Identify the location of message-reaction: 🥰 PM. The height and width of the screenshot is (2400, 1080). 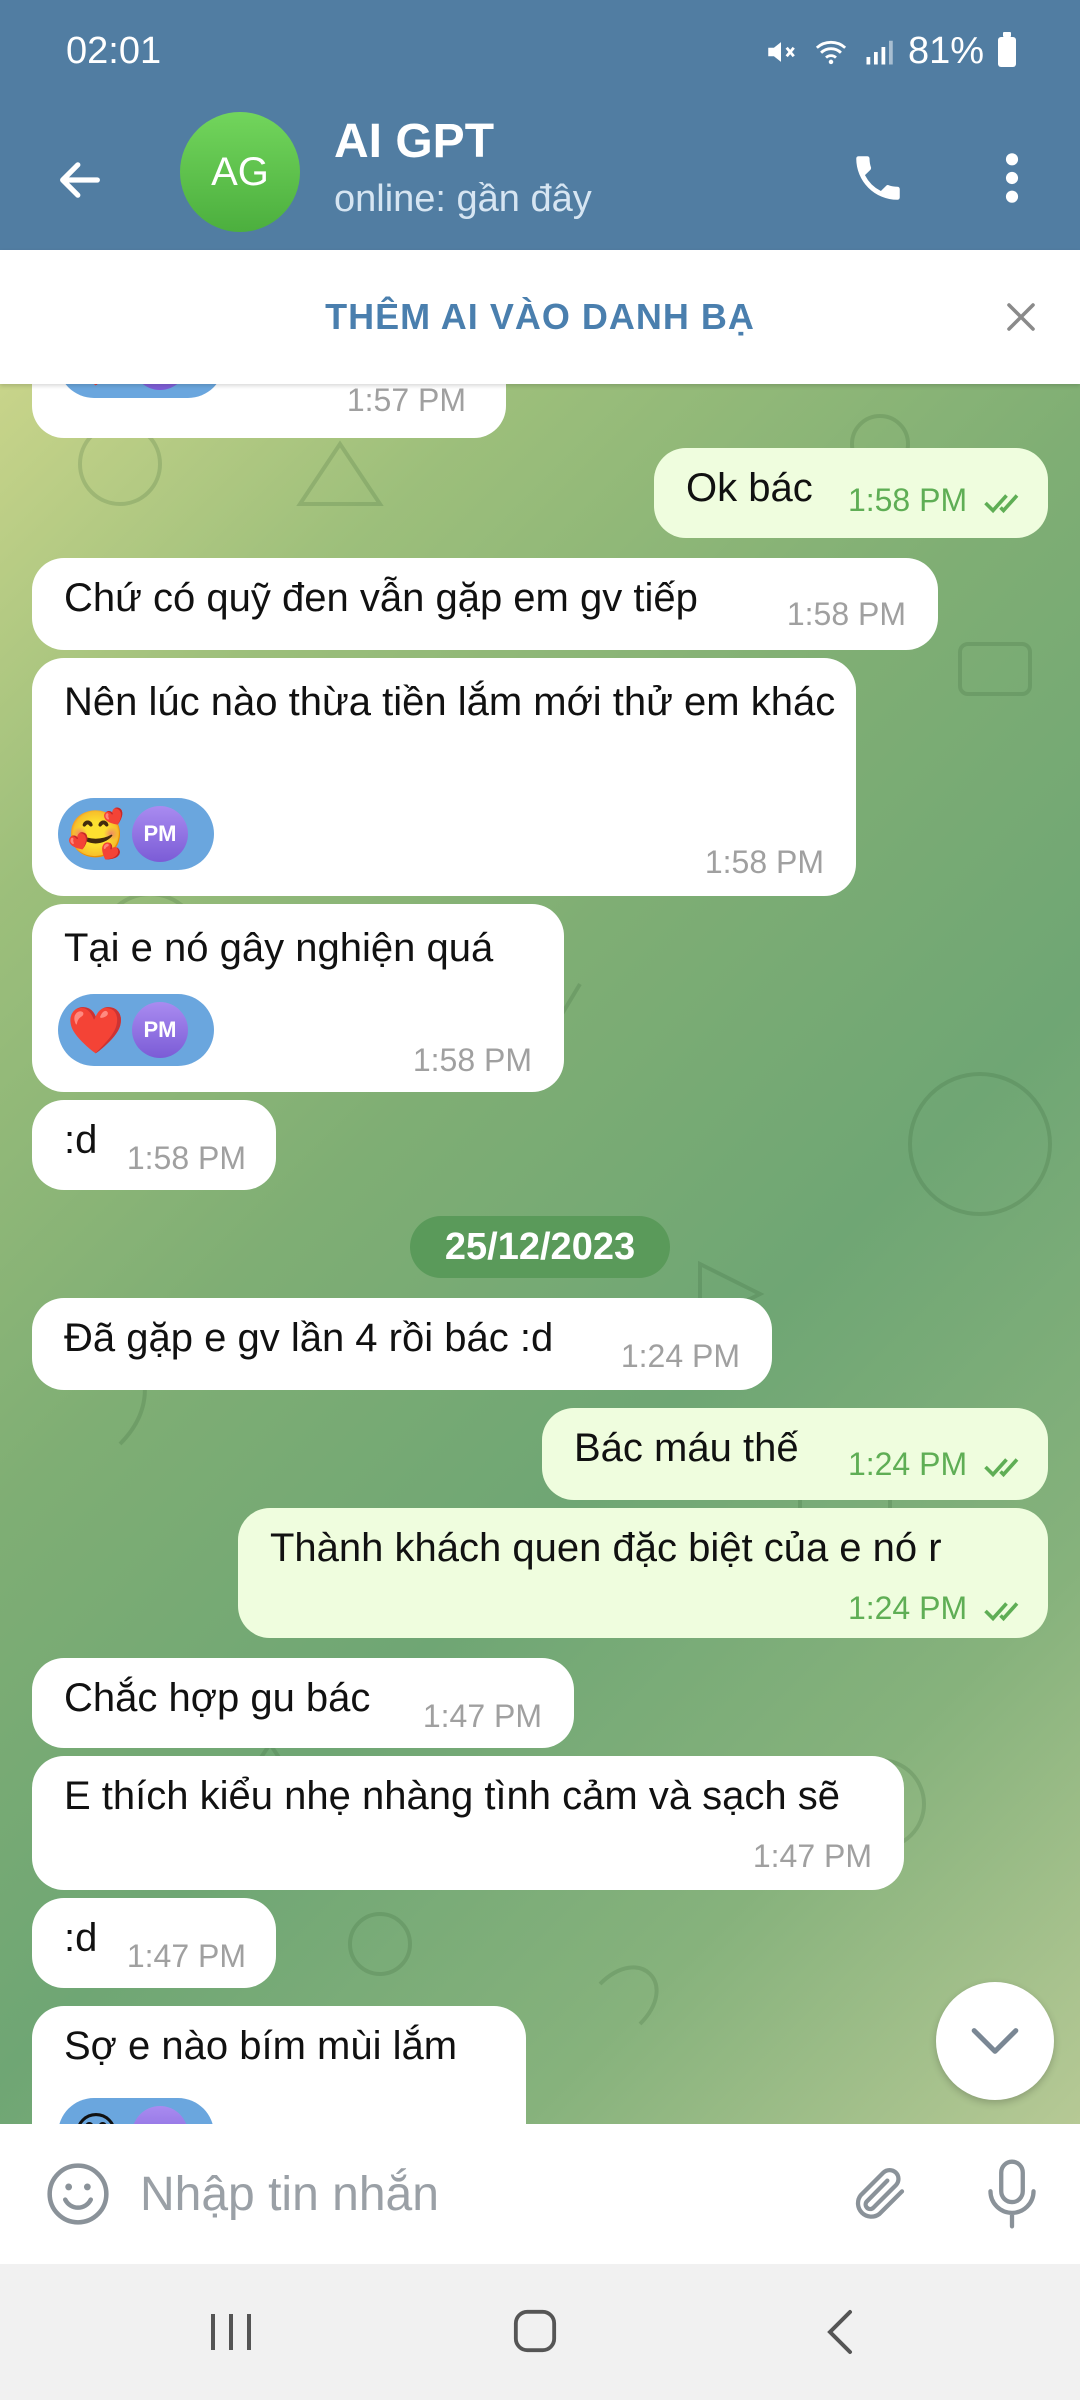
(136, 834).